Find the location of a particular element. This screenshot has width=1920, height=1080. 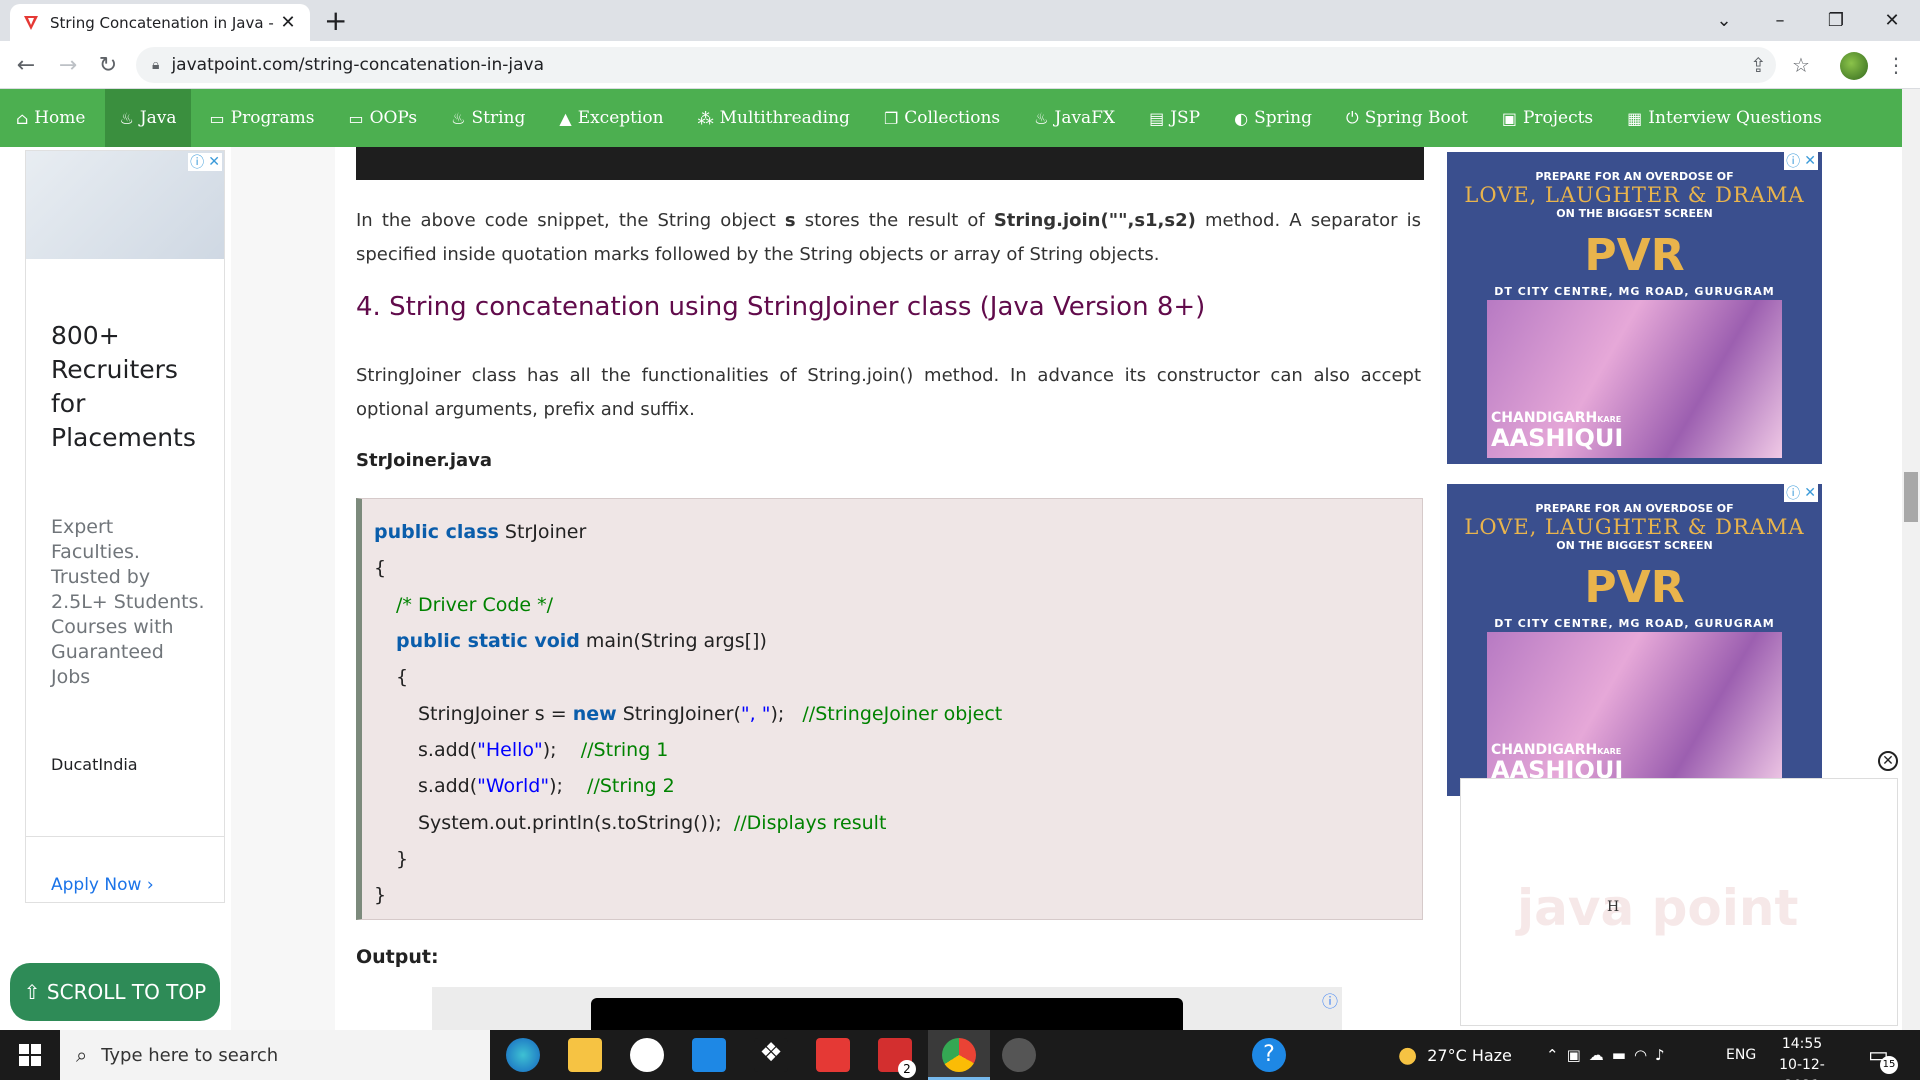

tab-search-chevron-icon: ⌄ is located at coordinates (1724, 20).